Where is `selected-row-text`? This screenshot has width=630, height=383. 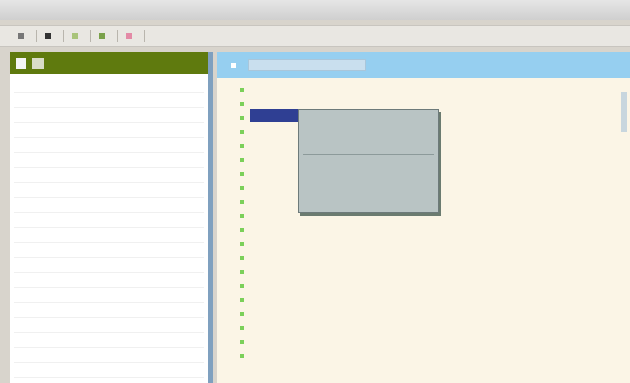
selected-row-text is located at coordinates (253, 115).